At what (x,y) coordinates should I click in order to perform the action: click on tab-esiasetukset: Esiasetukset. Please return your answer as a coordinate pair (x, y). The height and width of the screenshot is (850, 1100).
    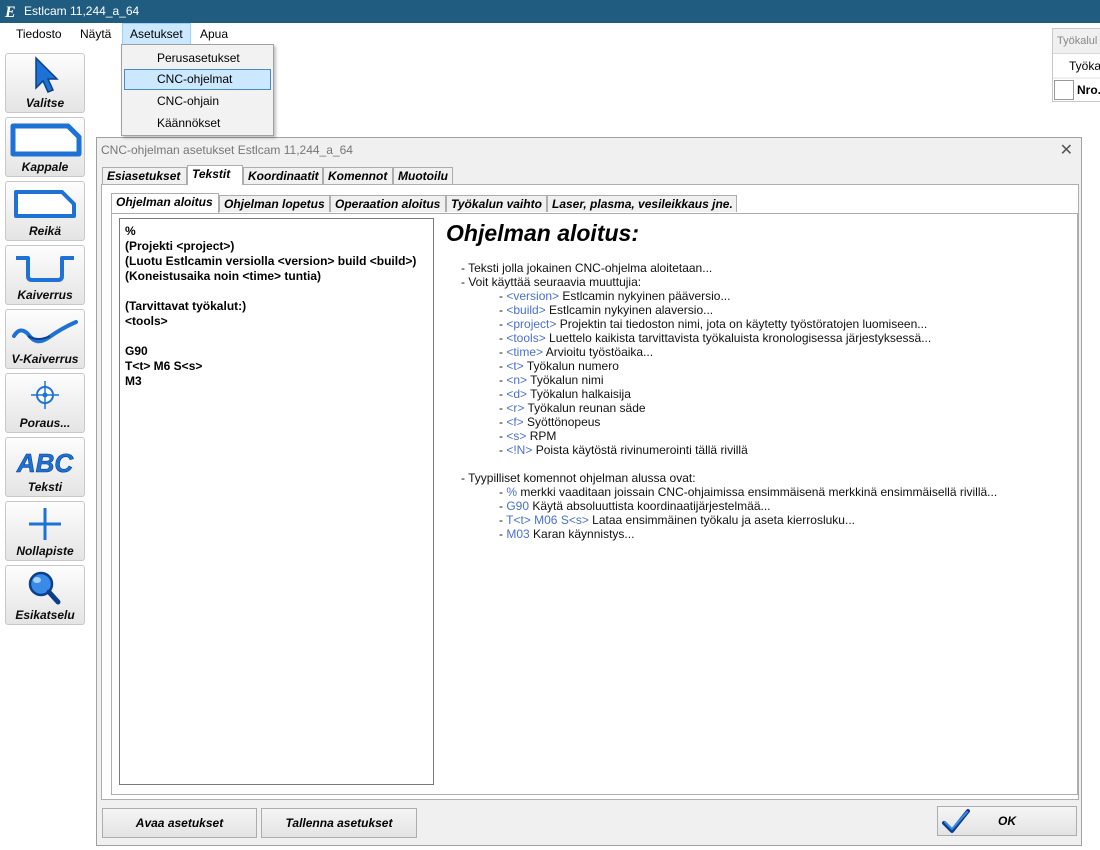
    Looking at the image, I should click on (144, 175).